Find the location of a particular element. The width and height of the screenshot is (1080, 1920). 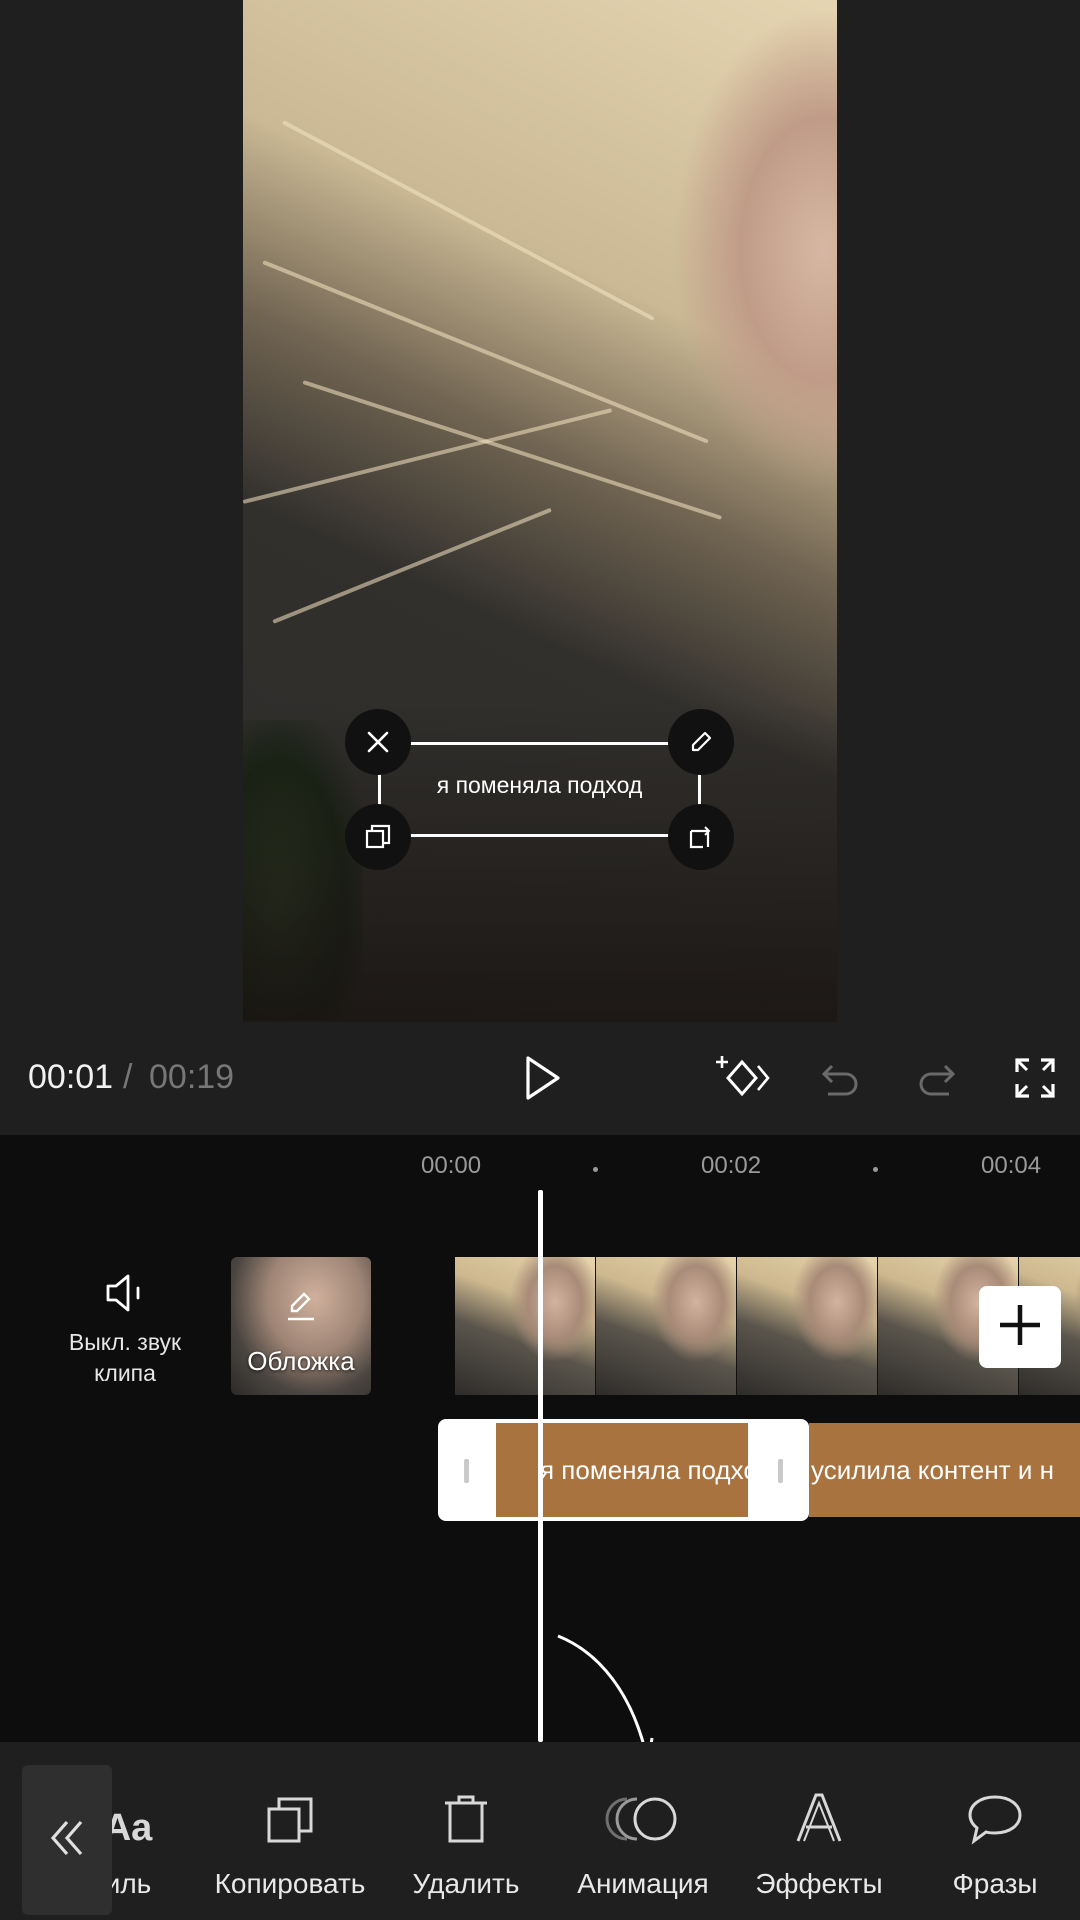

toolbar-label: Удалить is located at coordinates (466, 1883).